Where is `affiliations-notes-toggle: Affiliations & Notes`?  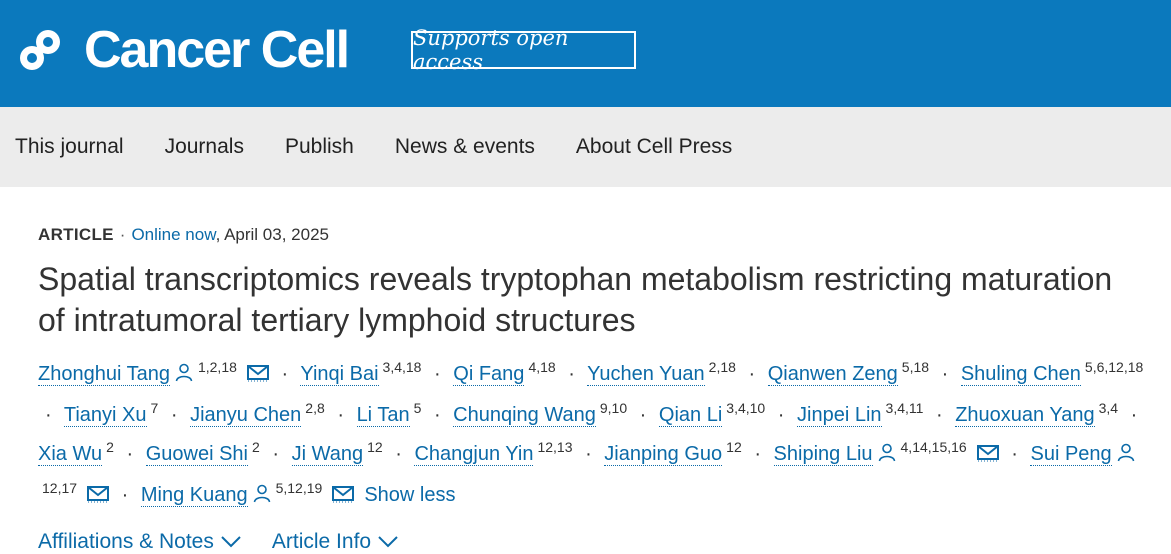
affiliations-notes-toggle: Affiliations & Notes is located at coordinates (140, 542).